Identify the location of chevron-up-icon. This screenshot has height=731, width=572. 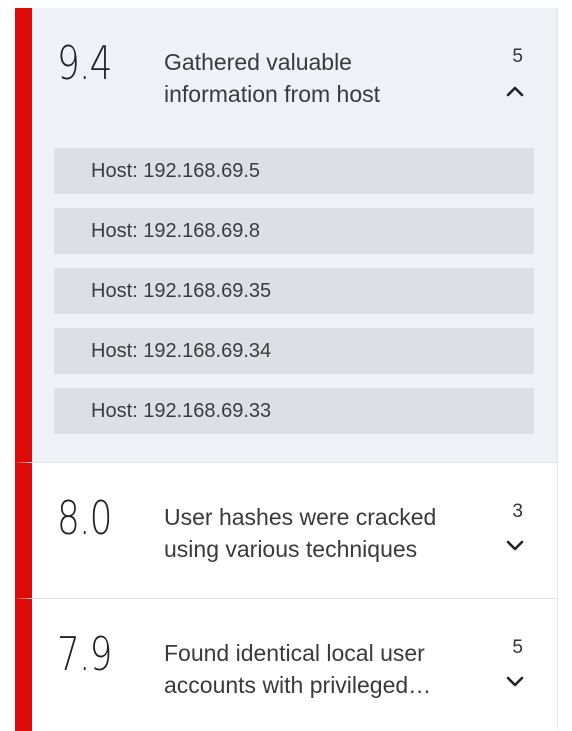
(515, 91).